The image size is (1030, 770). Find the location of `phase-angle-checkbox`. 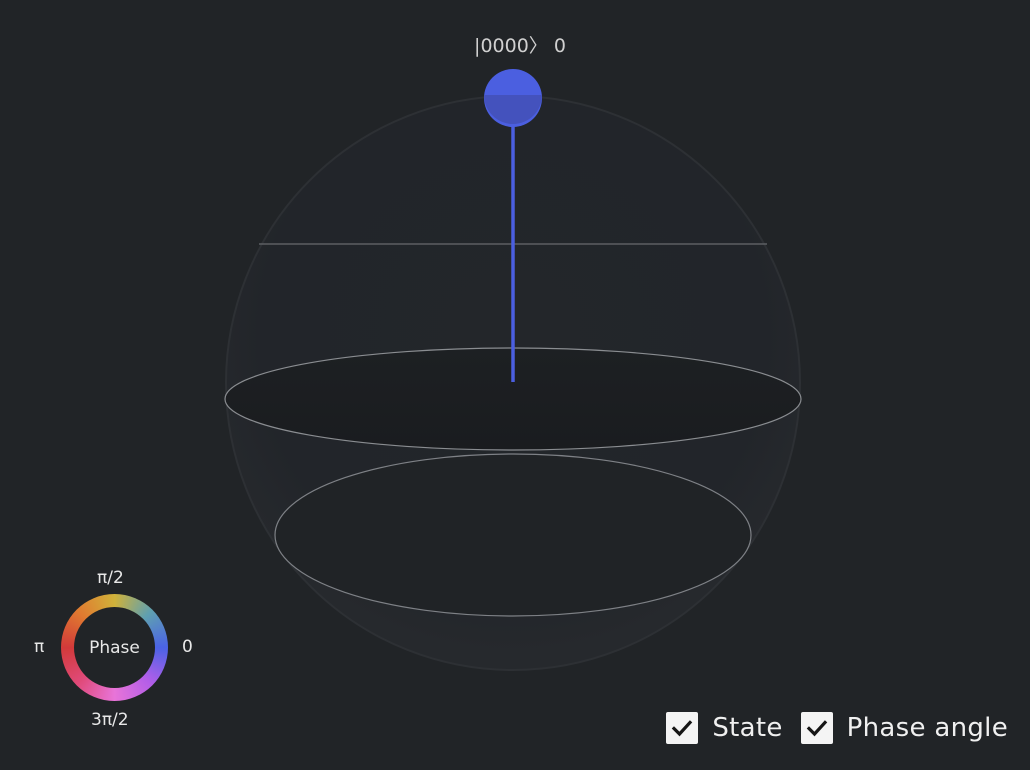

phase-angle-checkbox is located at coordinates (816, 728).